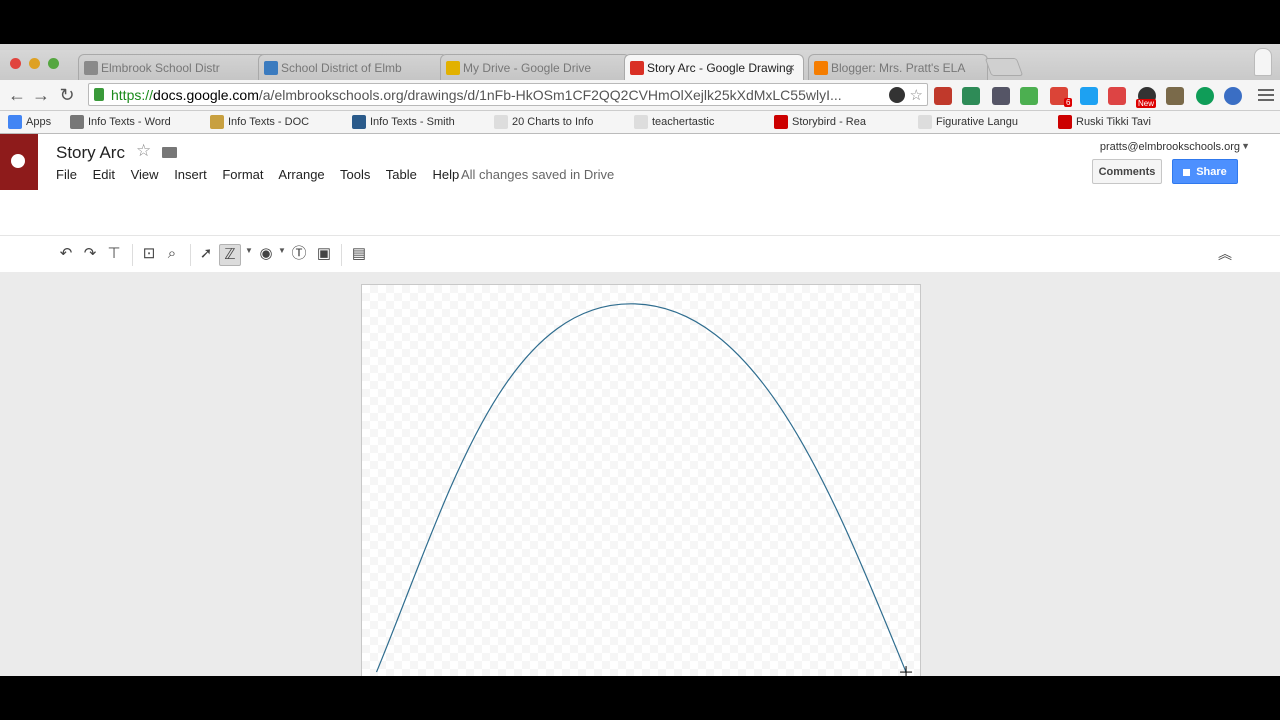  What do you see at coordinates (34, 63) in the screenshot?
I see `window-minimize-button` at bounding box center [34, 63].